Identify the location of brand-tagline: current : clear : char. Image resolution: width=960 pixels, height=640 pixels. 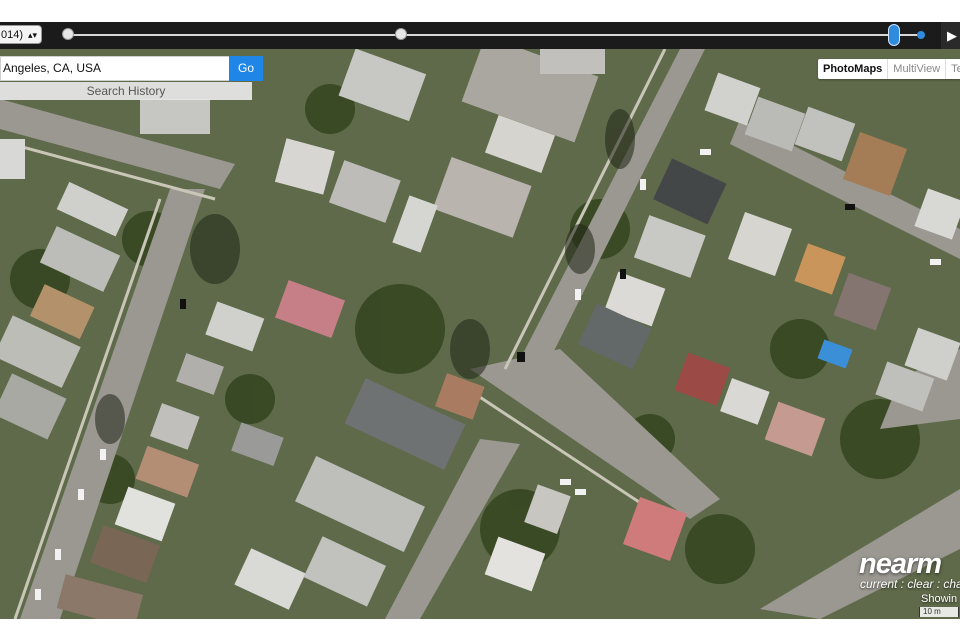
(910, 584).